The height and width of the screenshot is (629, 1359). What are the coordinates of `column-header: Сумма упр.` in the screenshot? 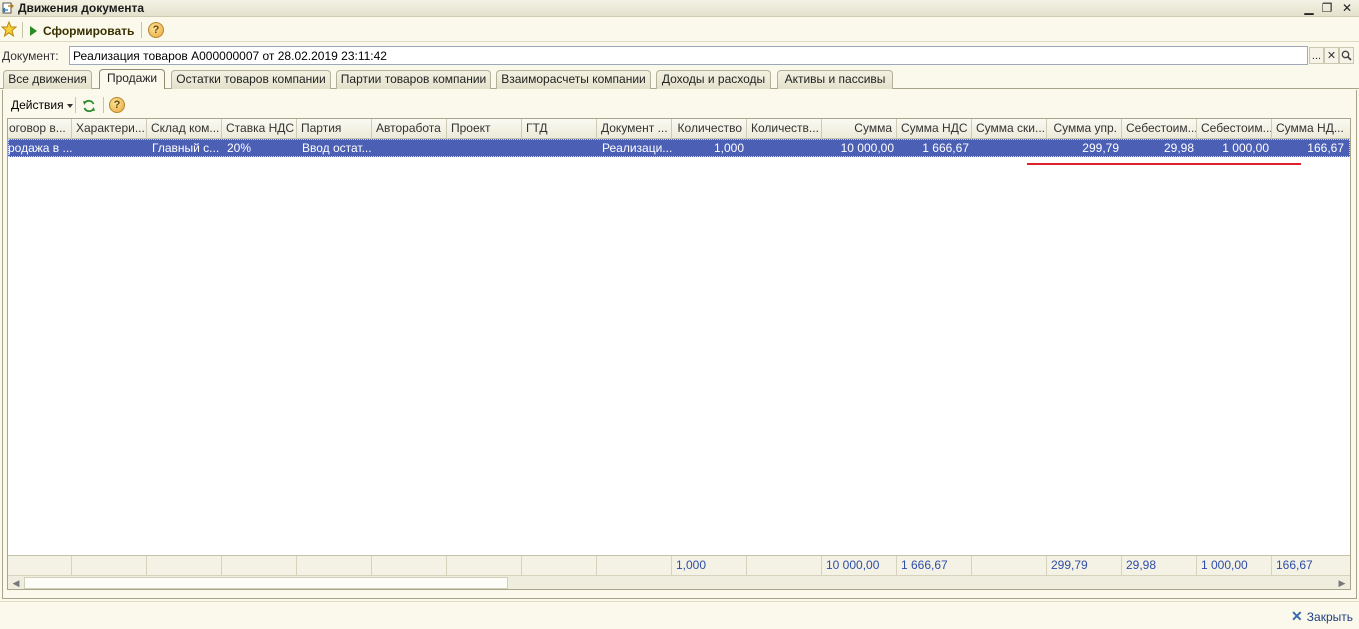 It's located at (1084, 129).